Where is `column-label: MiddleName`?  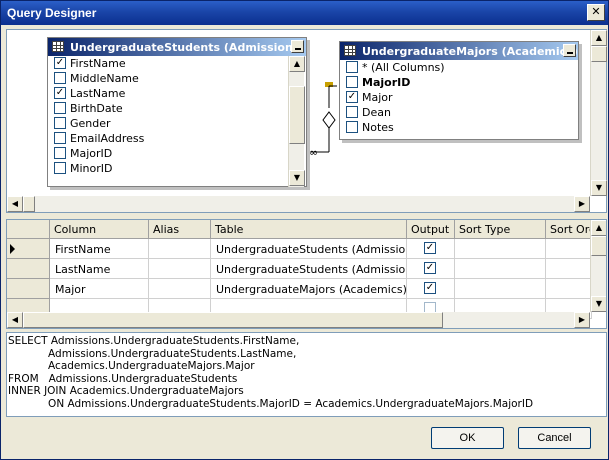
column-label: MiddleName is located at coordinates (104, 78).